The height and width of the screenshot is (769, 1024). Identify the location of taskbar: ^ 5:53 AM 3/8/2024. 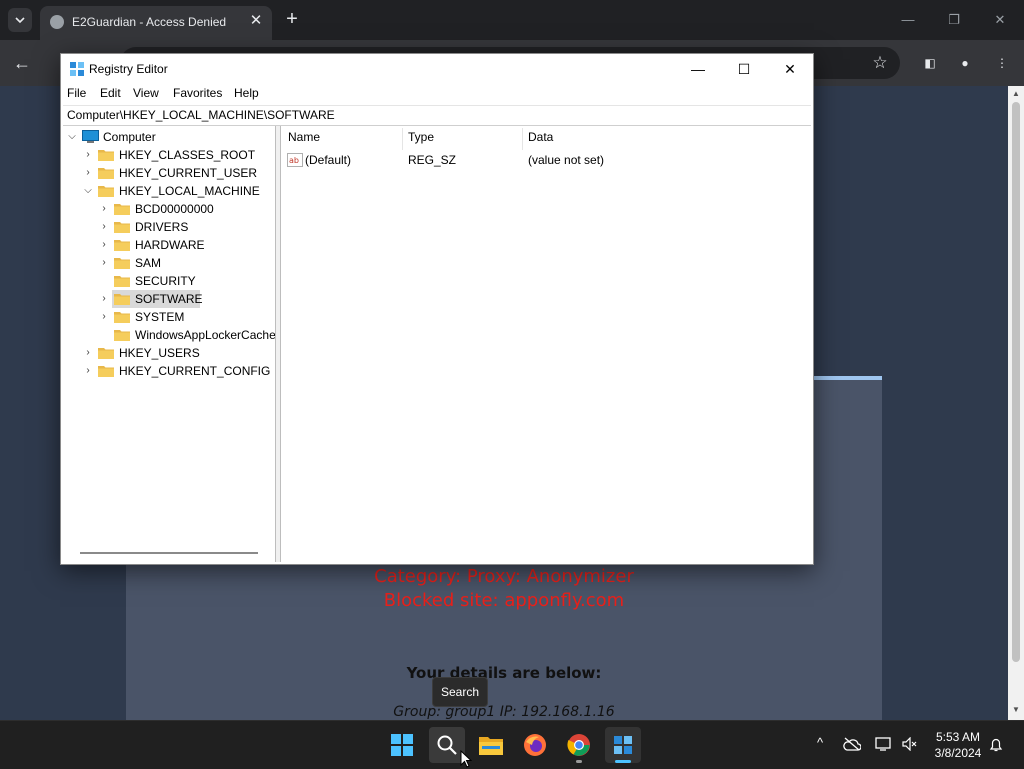
(512, 744).